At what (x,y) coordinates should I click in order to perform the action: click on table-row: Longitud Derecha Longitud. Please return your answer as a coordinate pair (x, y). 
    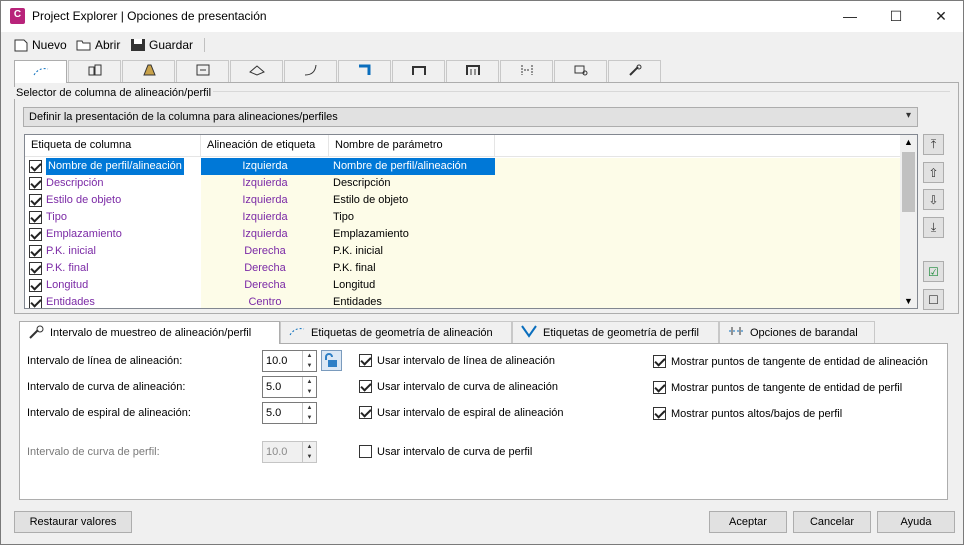
    Looking at the image, I should click on (463, 285).